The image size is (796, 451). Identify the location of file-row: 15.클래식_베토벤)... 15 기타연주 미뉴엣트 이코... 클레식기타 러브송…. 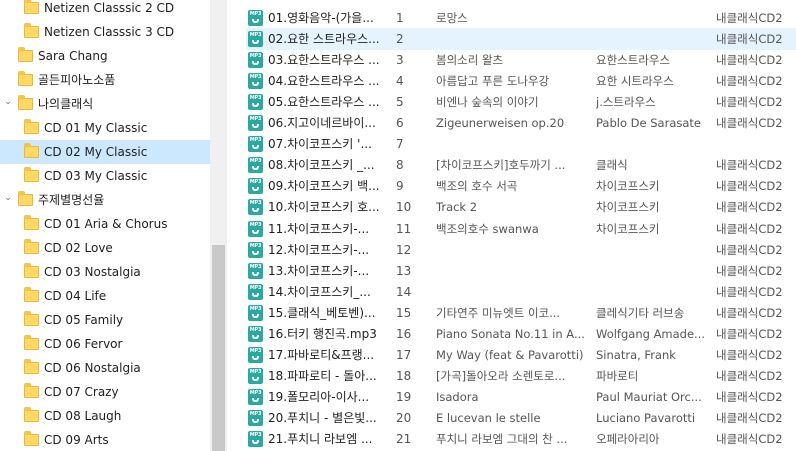
(521, 313).